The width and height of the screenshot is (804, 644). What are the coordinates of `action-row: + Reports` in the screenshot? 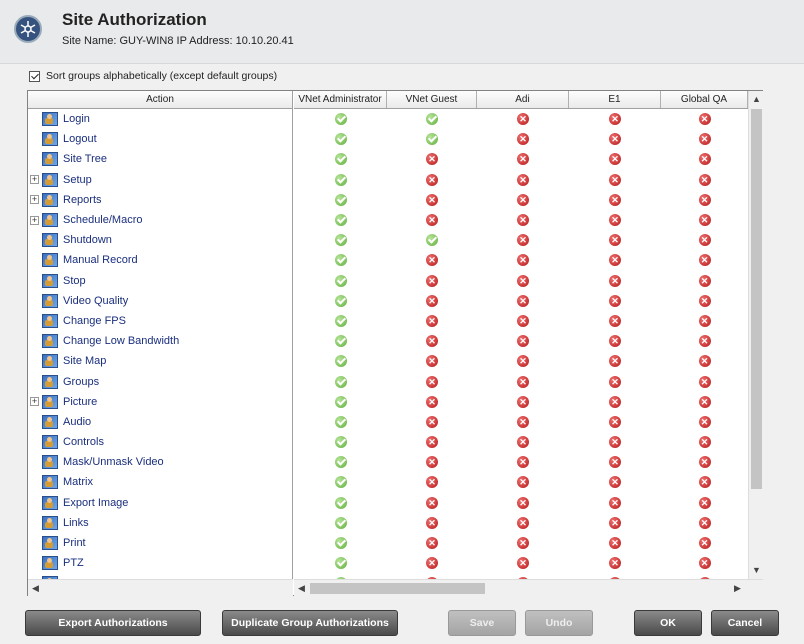 It's located at (160, 200).